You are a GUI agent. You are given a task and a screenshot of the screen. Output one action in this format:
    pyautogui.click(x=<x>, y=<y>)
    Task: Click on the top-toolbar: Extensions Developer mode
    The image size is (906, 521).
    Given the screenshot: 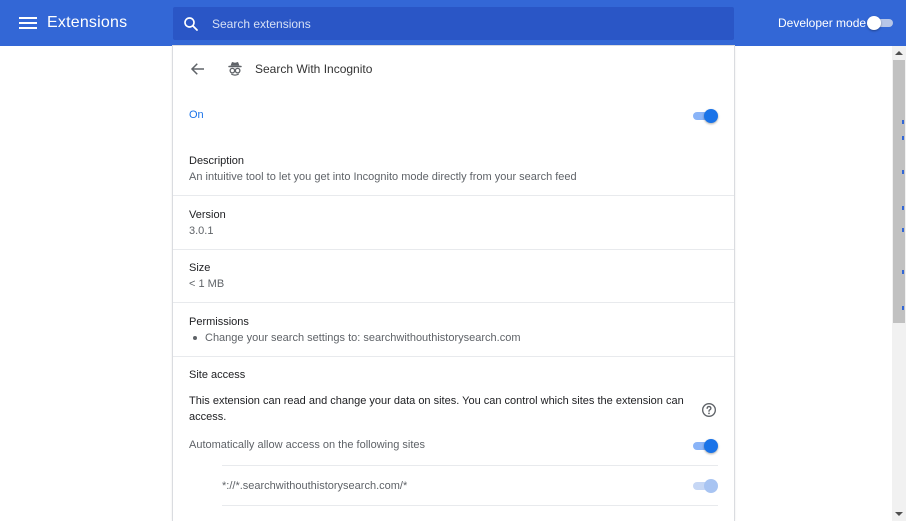 What is the action you would take?
    pyautogui.click(x=453, y=23)
    